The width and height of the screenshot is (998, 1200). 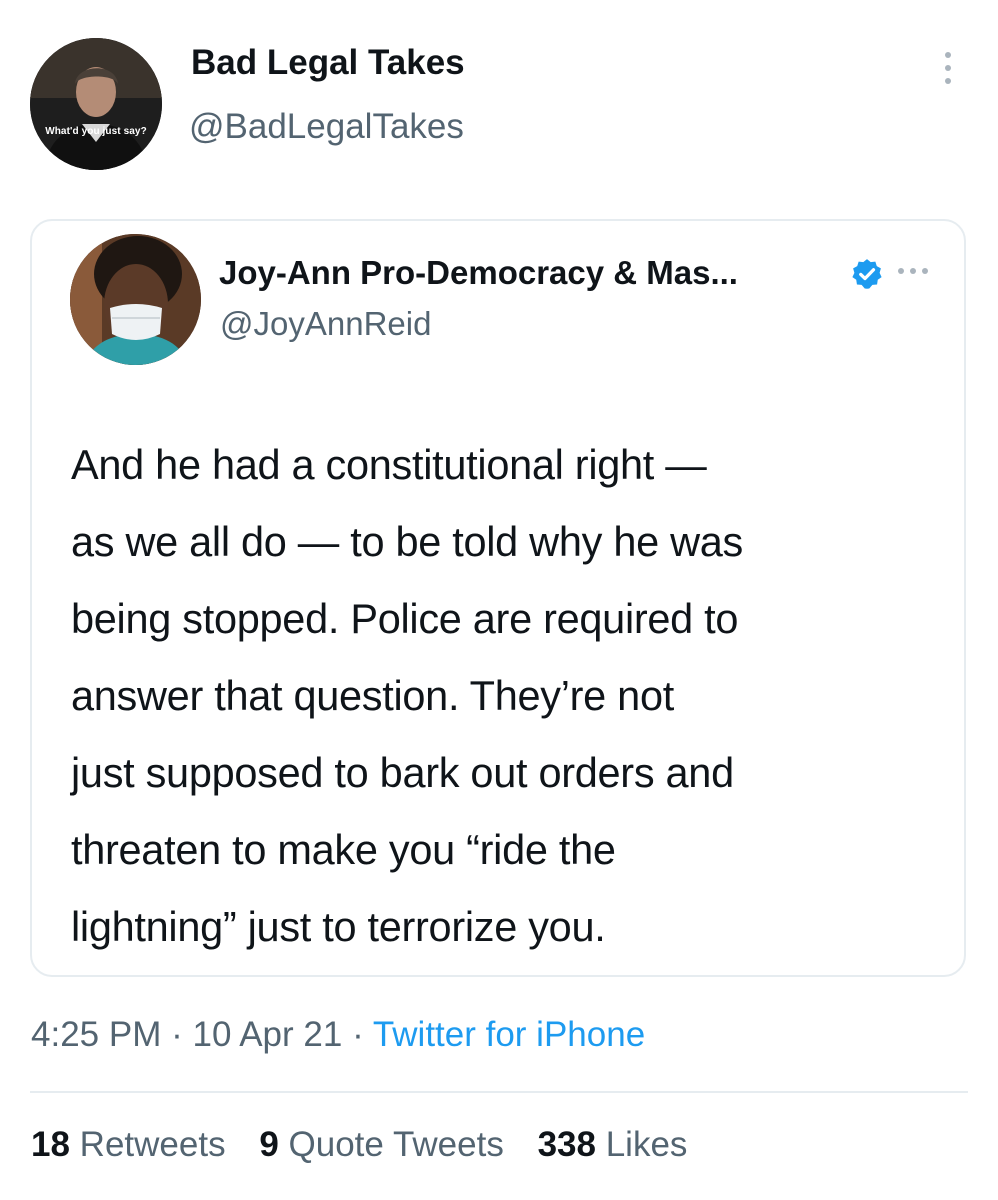 I want to click on tweet-text-line: being stopped. Police are required to, so click(x=405, y=618).